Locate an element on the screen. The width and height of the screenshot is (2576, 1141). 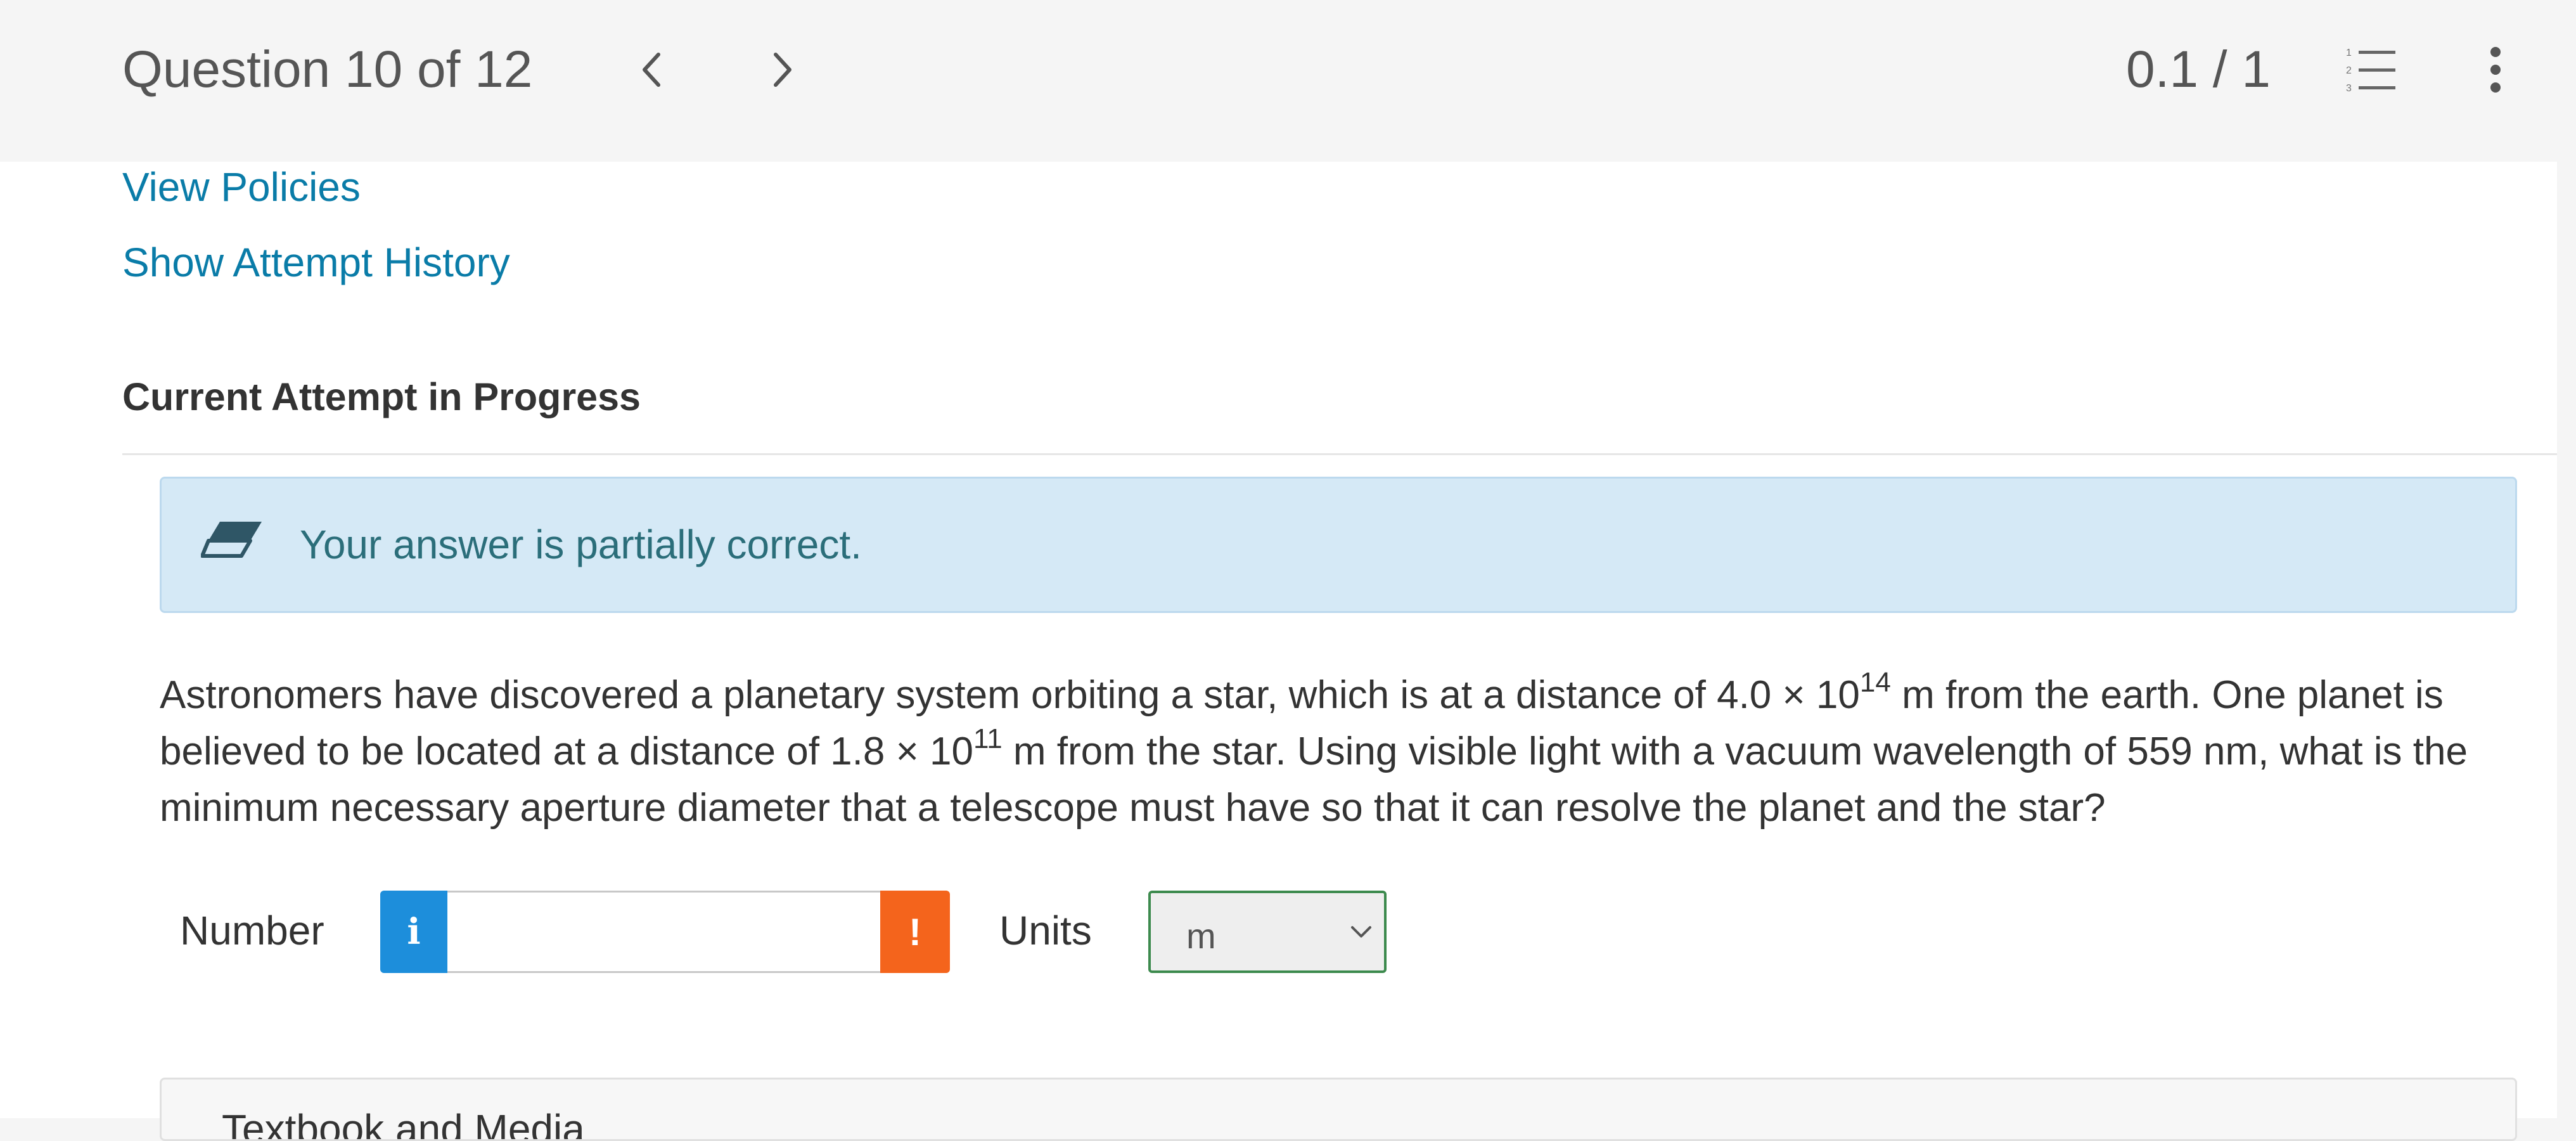
previous-question-button is located at coordinates (651, 69).